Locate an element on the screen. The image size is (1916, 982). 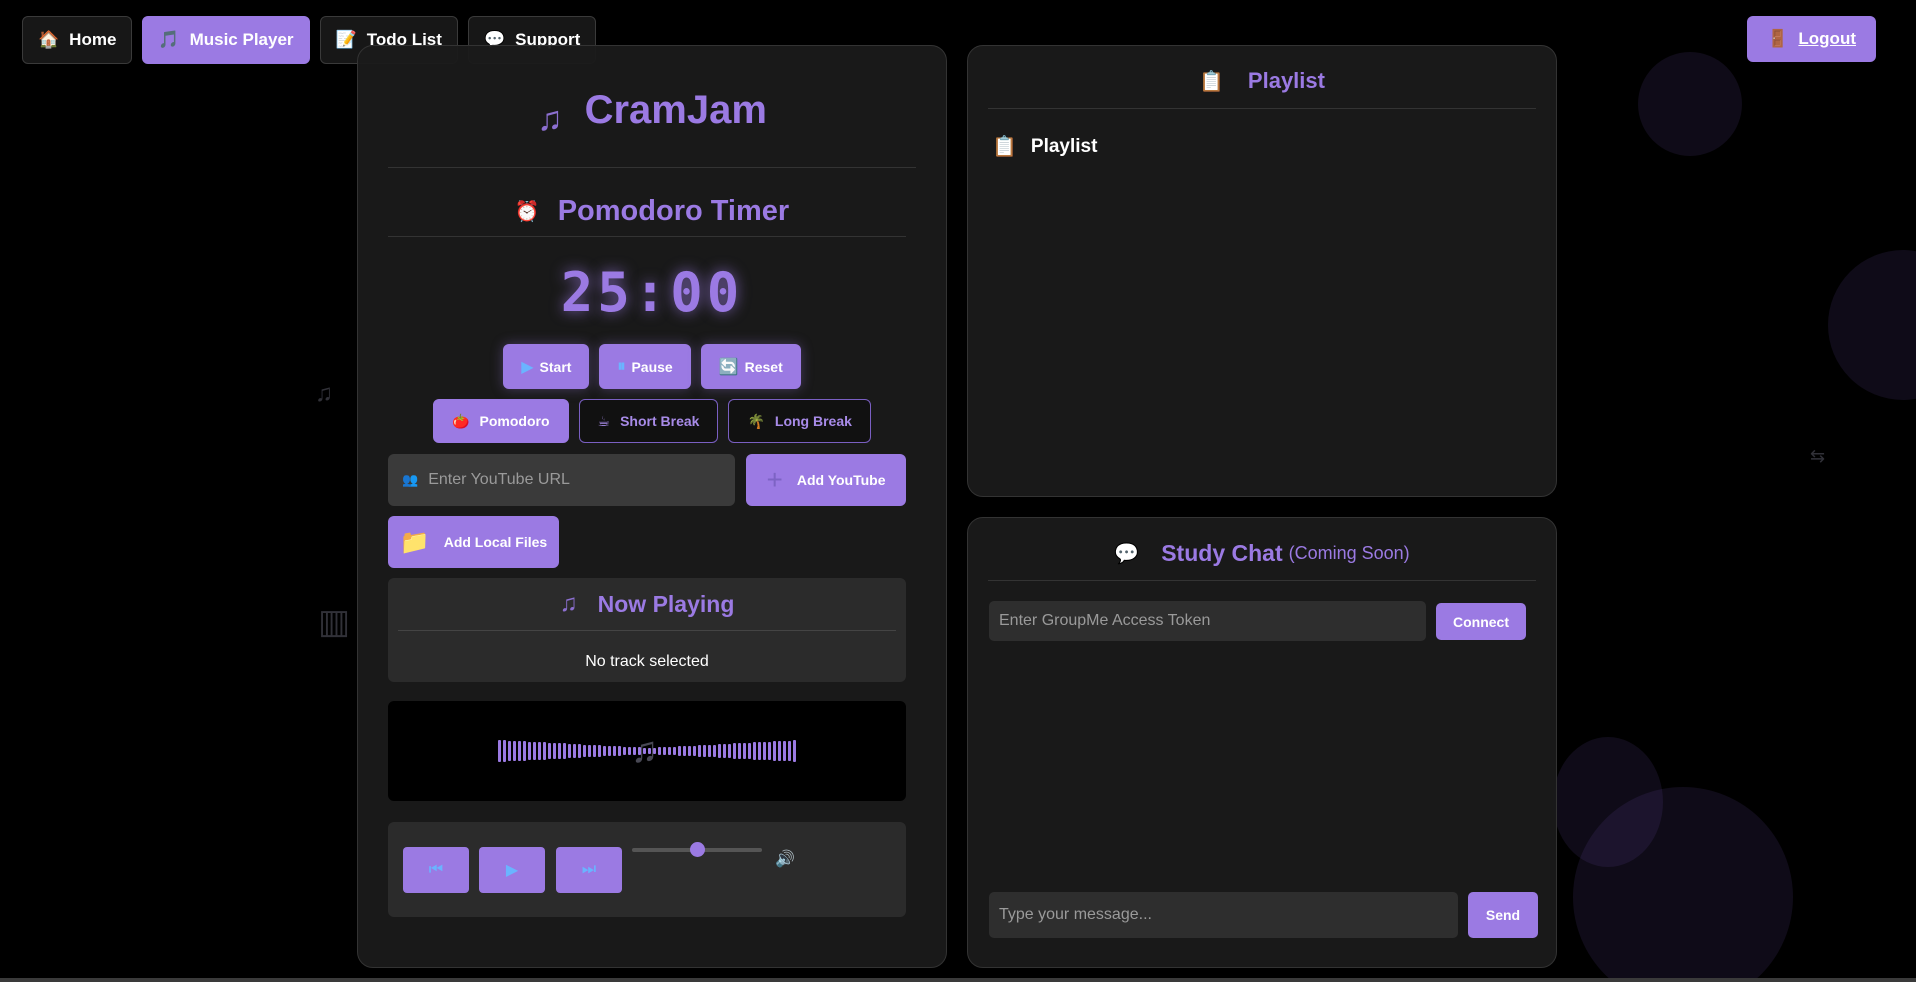
message-input is located at coordinates (1223, 915).